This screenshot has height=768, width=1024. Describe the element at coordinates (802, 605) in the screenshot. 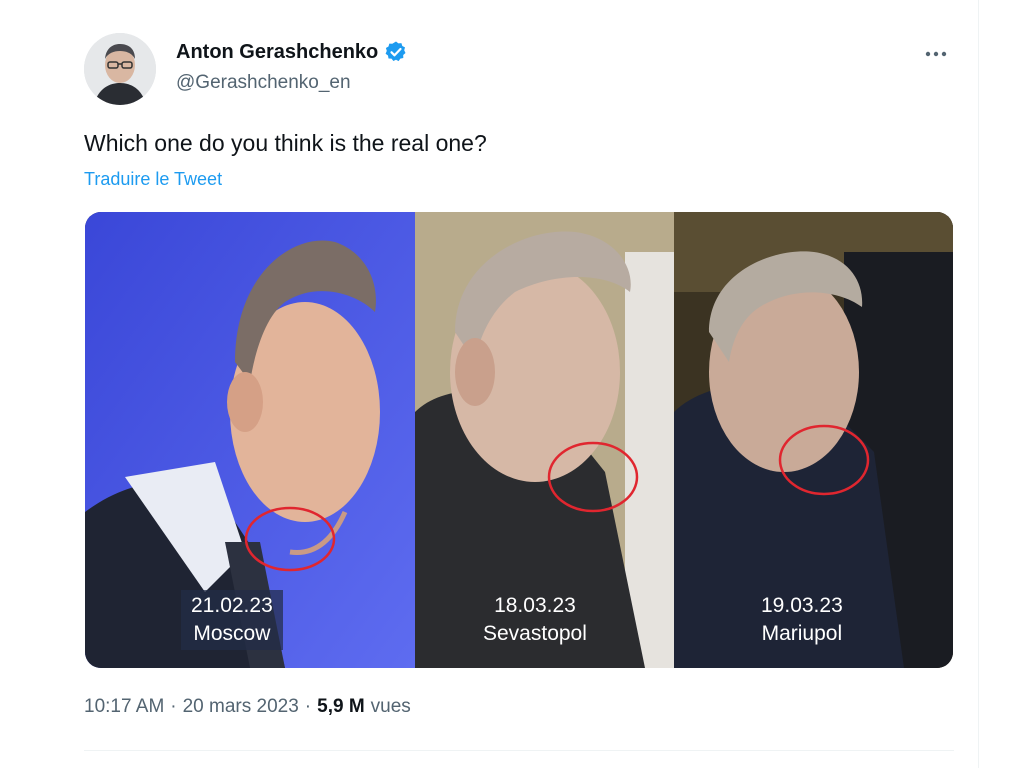

I see `caption-date: 19.03.23` at that location.